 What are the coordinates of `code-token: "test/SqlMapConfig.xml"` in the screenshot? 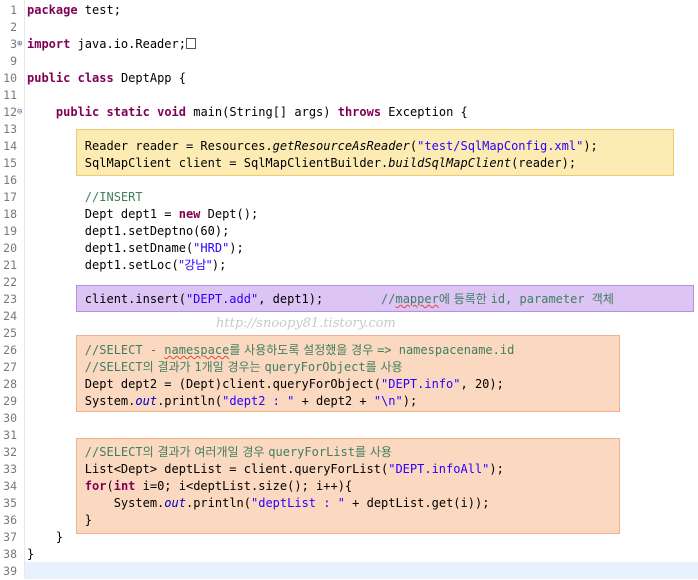 It's located at (500, 146).